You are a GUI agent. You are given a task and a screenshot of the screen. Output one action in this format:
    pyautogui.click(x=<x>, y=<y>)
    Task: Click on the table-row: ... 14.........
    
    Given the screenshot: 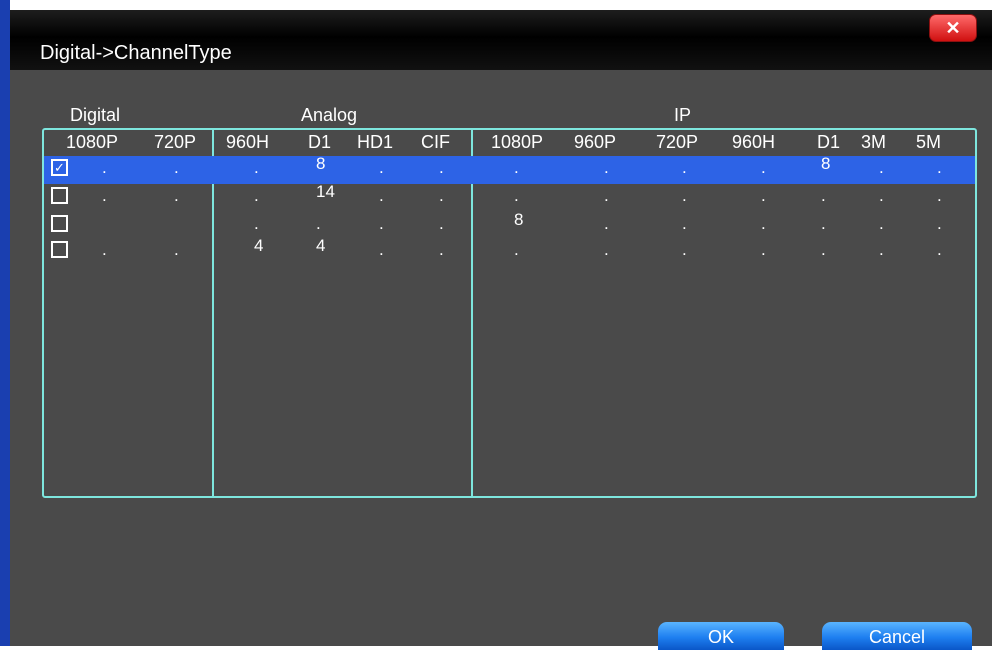 What is the action you would take?
    pyautogui.click(x=509, y=197)
    